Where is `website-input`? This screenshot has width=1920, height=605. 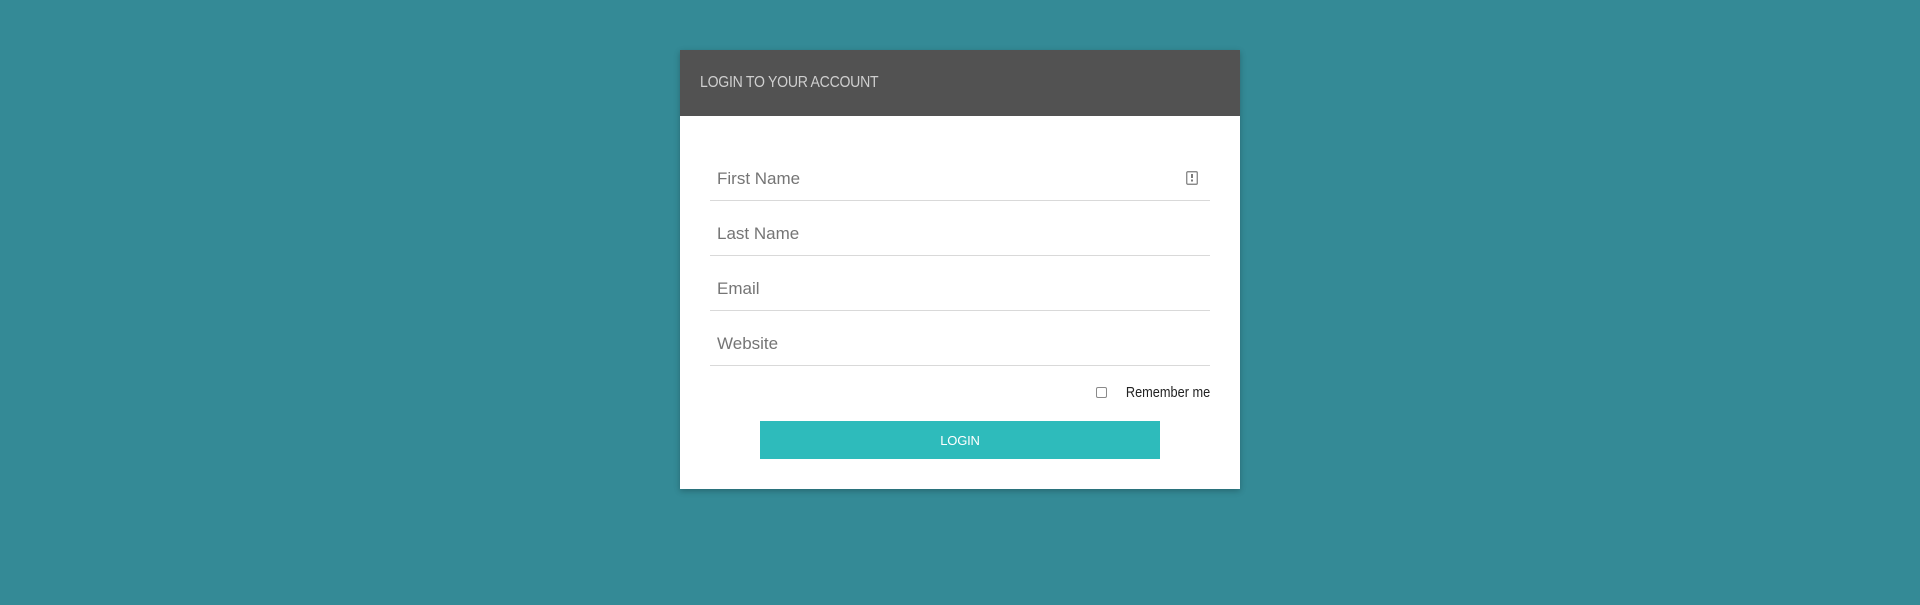 website-input is located at coordinates (960, 338).